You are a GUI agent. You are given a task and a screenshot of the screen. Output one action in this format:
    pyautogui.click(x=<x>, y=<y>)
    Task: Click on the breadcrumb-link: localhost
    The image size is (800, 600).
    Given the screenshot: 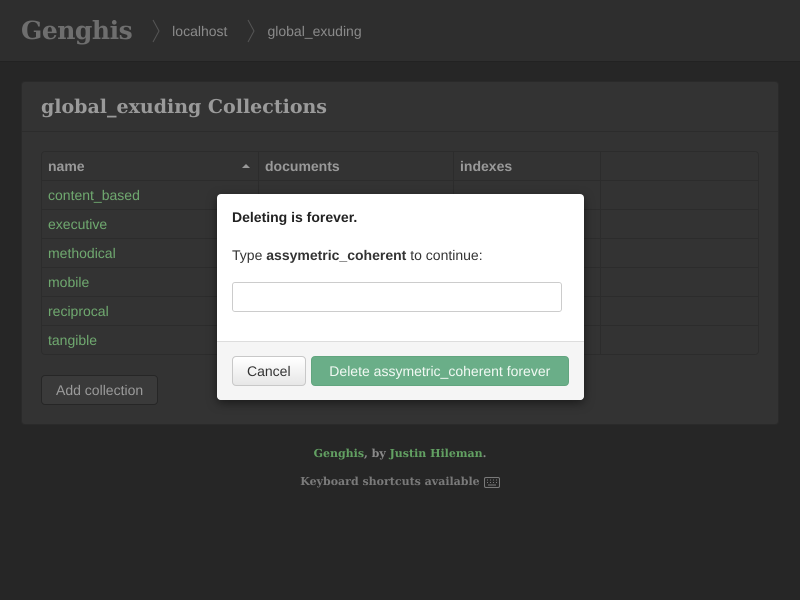 What is the action you would take?
    pyautogui.click(x=200, y=30)
    